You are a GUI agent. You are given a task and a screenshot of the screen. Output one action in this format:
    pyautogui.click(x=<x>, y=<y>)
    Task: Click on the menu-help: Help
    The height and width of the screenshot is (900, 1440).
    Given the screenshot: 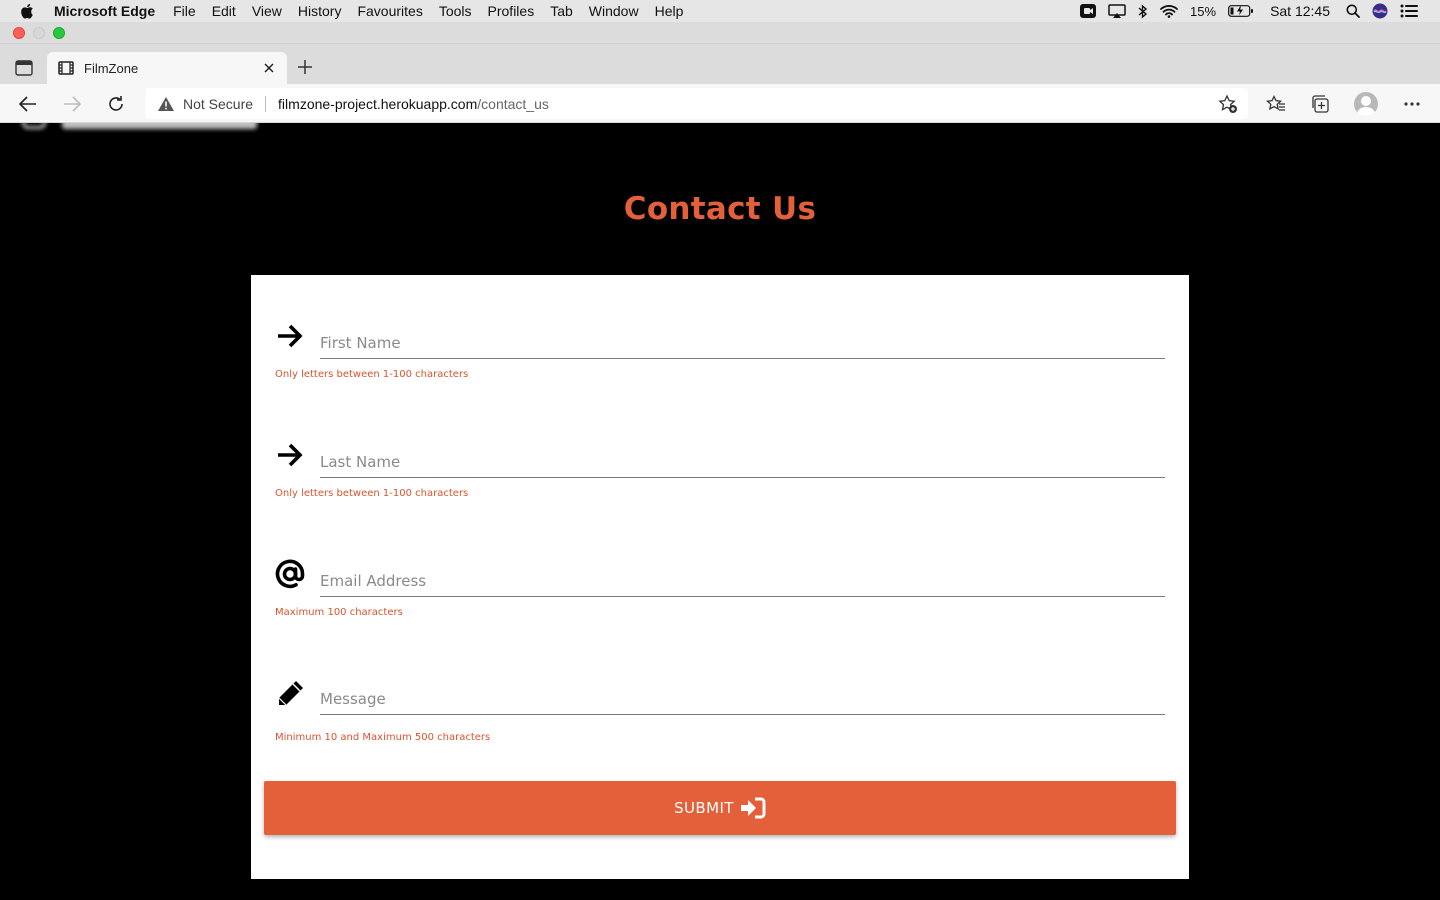 What is the action you would take?
    pyautogui.click(x=669, y=11)
    